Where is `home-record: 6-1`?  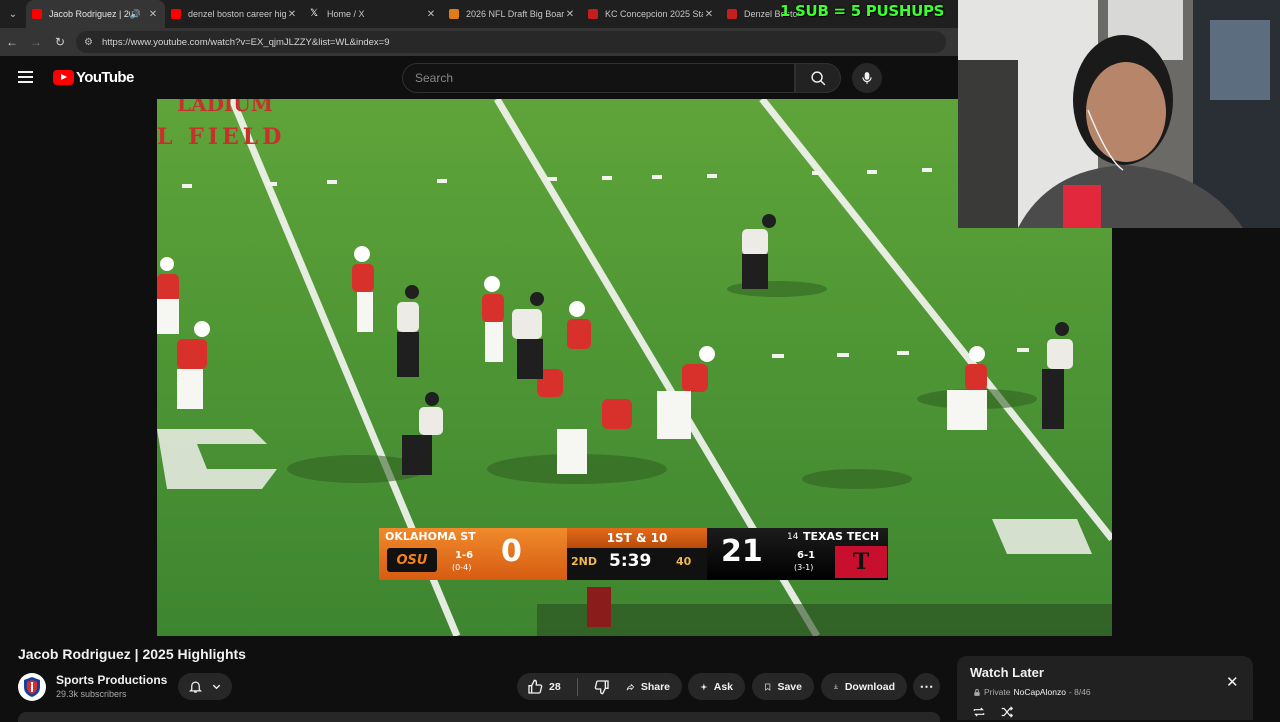
home-record: 6-1 is located at coordinates (806, 555).